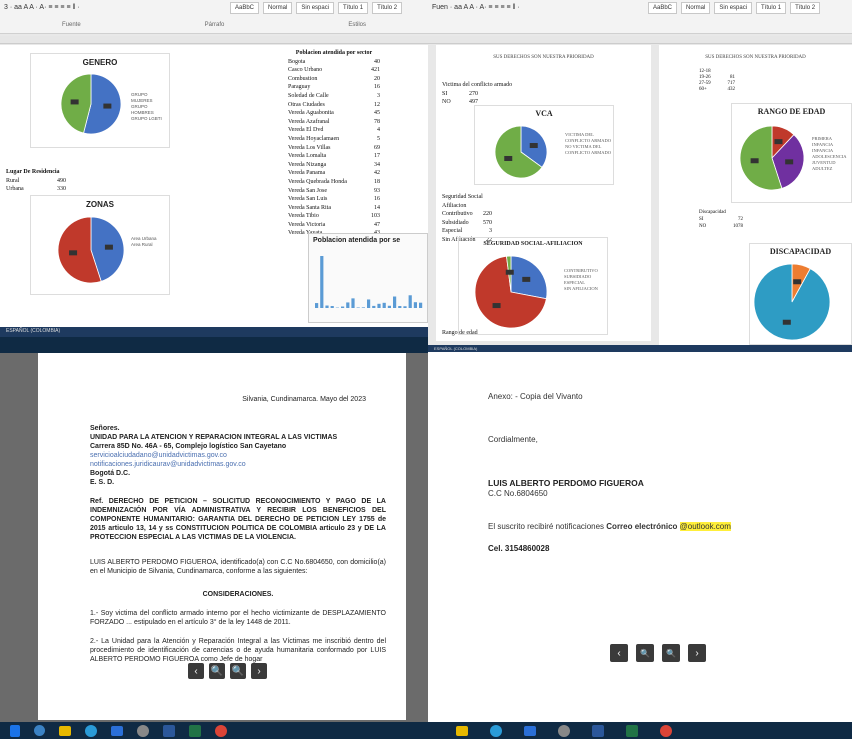 The image size is (852, 739). Describe the element at coordinates (334, 173) in the screenshot. I see `sector-row: Vereda Panama 42` at that location.